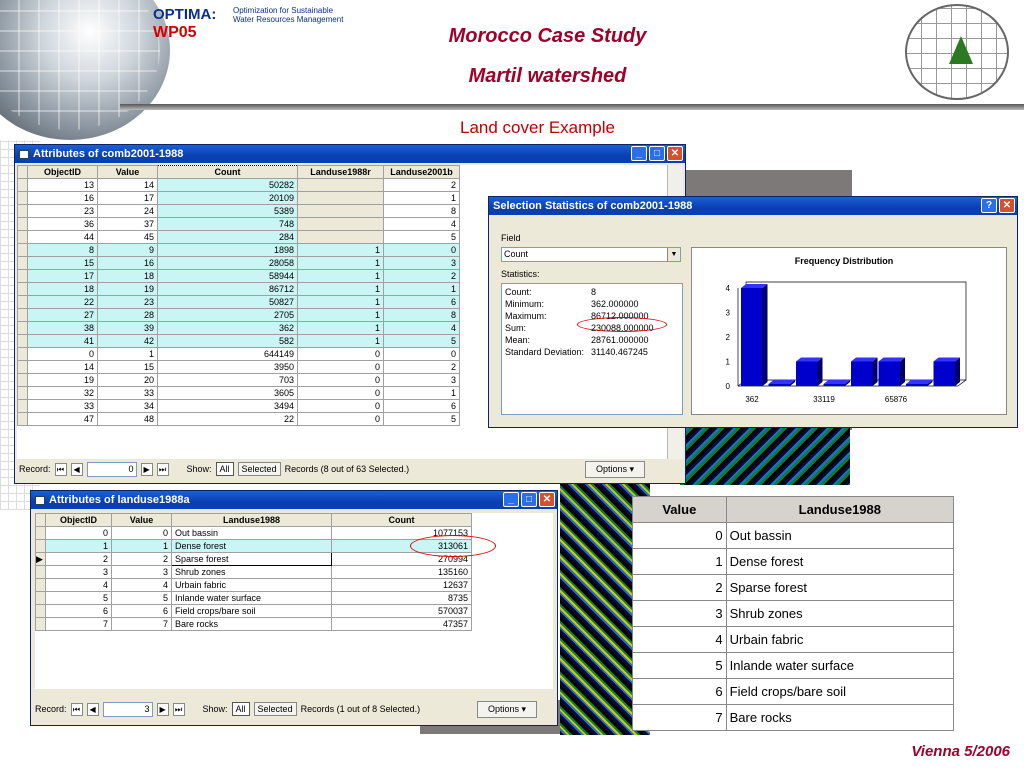 The image size is (1024, 768). What do you see at coordinates (251, 520) in the screenshot?
I see `column-header: Landuse1988` at bounding box center [251, 520].